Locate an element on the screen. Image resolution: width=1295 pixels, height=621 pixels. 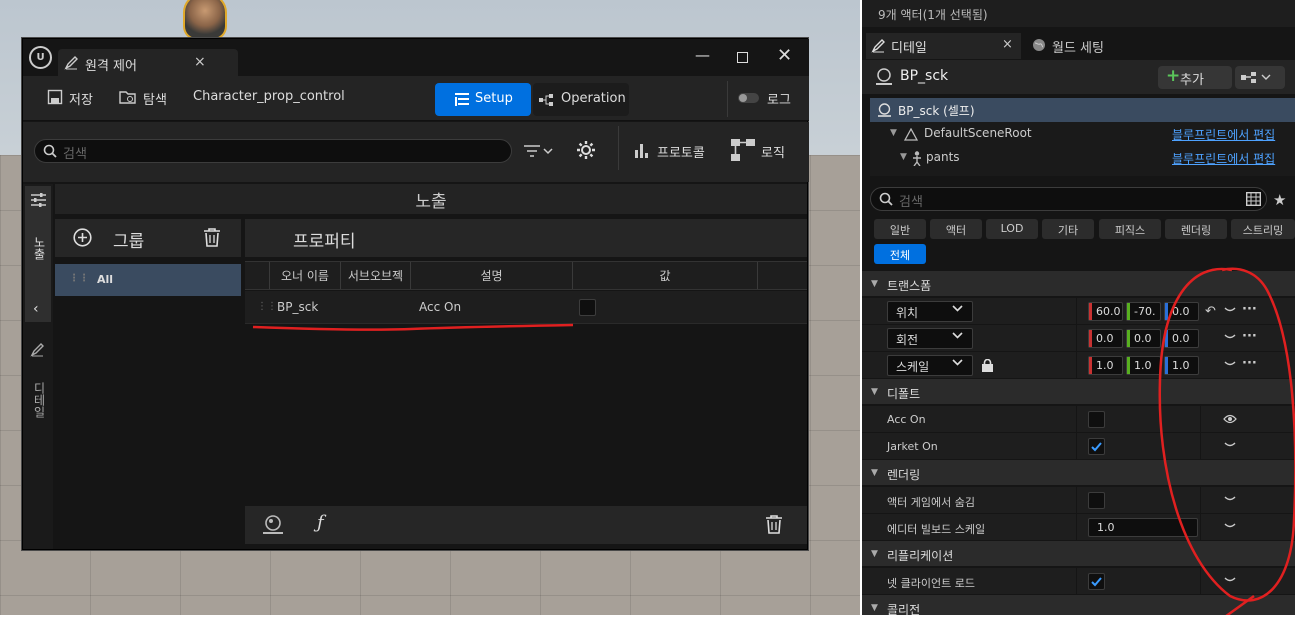
expose-header: 노출 is located at coordinates (431, 199).